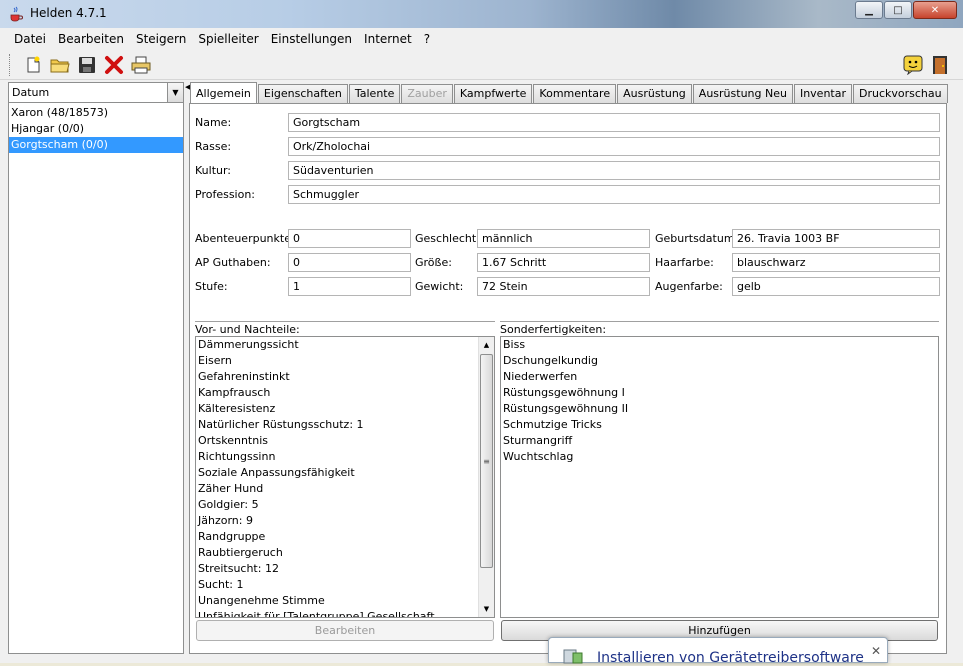 This screenshot has height=666, width=963. What do you see at coordinates (563, 262) in the screenshot?
I see `groesse-field: 1.67 Schritt` at bounding box center [563, 262].